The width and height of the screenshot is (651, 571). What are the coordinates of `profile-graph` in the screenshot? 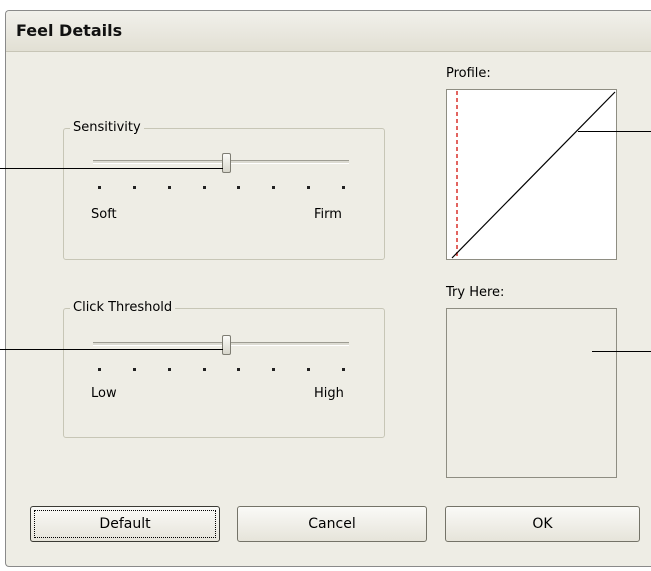 It's located at (531, 174).